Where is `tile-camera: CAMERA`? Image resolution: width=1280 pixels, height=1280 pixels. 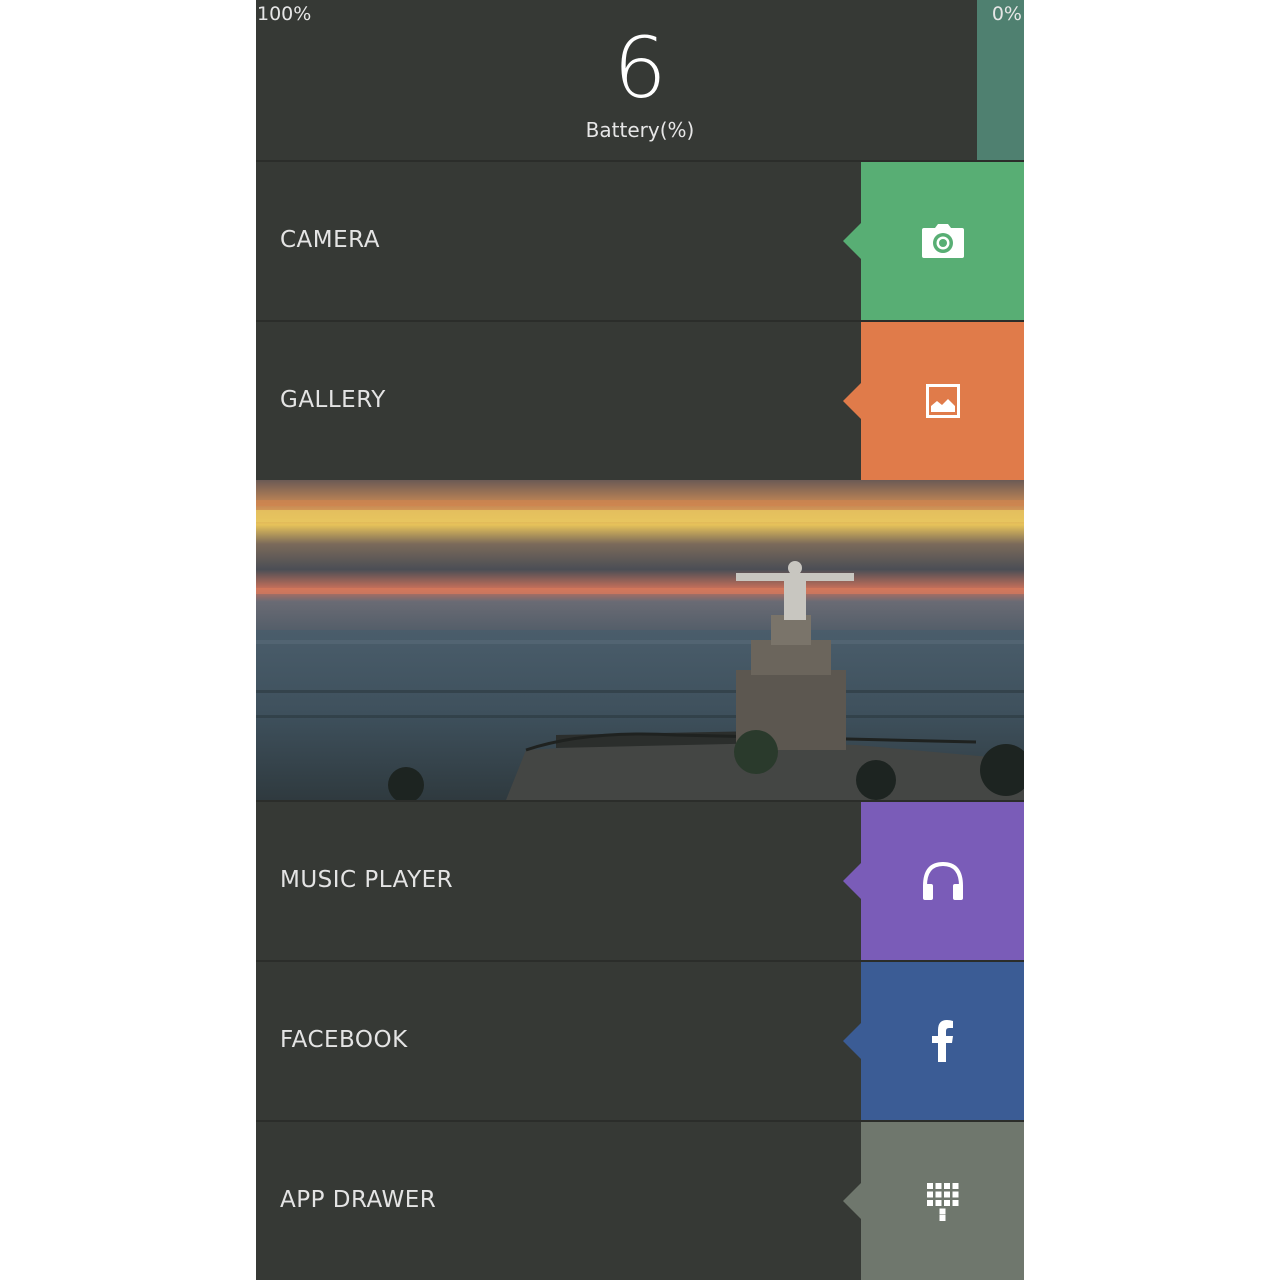
tile-camera: CAMERA is located at coordinates (640, 240).